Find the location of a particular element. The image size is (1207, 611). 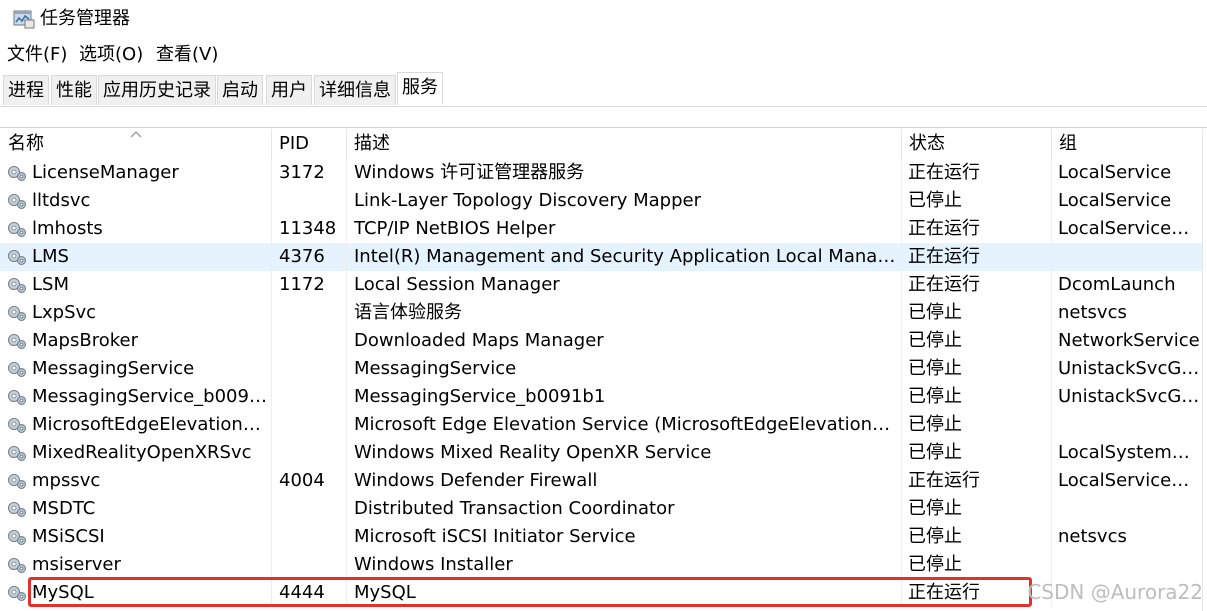

menu-options: 选项(O) is located at coordinates (111, 55).